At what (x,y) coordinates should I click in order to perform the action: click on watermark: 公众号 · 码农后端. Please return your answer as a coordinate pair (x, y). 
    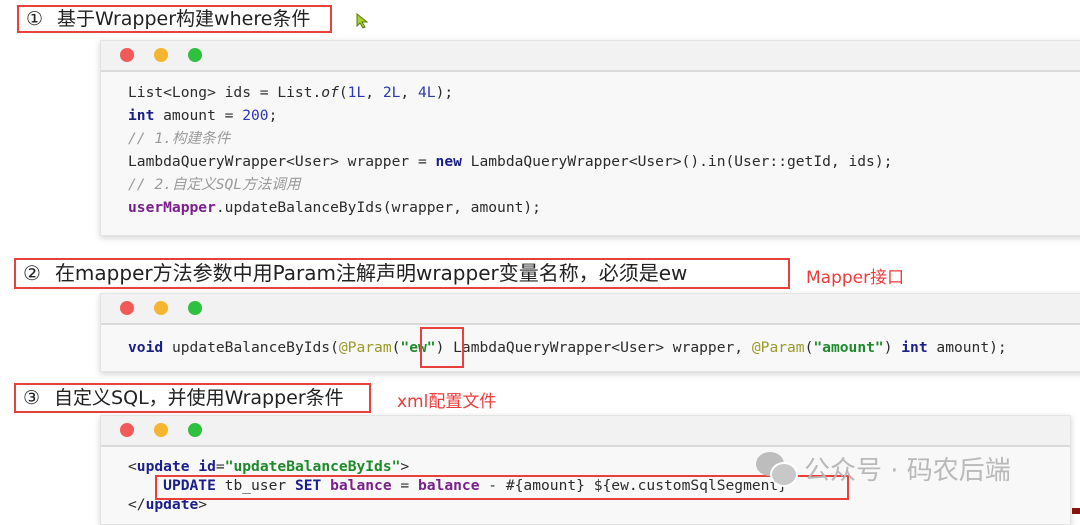
    Looking at the image, I should click on (883, 468).